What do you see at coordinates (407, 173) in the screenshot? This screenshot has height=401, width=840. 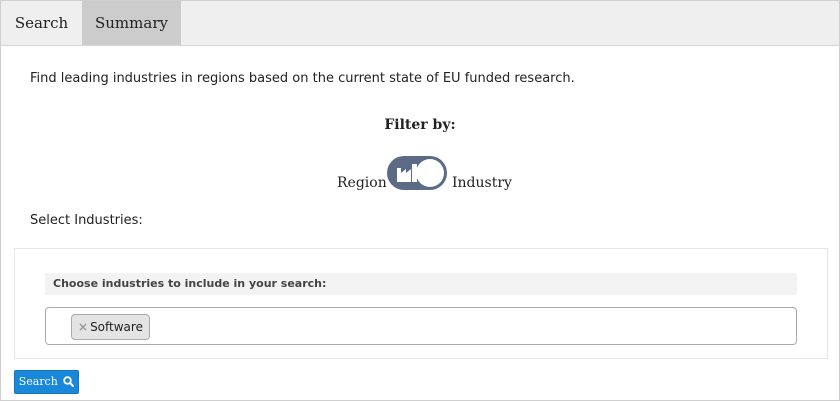 I see `factory-icon` at bounding box center [407, 173].